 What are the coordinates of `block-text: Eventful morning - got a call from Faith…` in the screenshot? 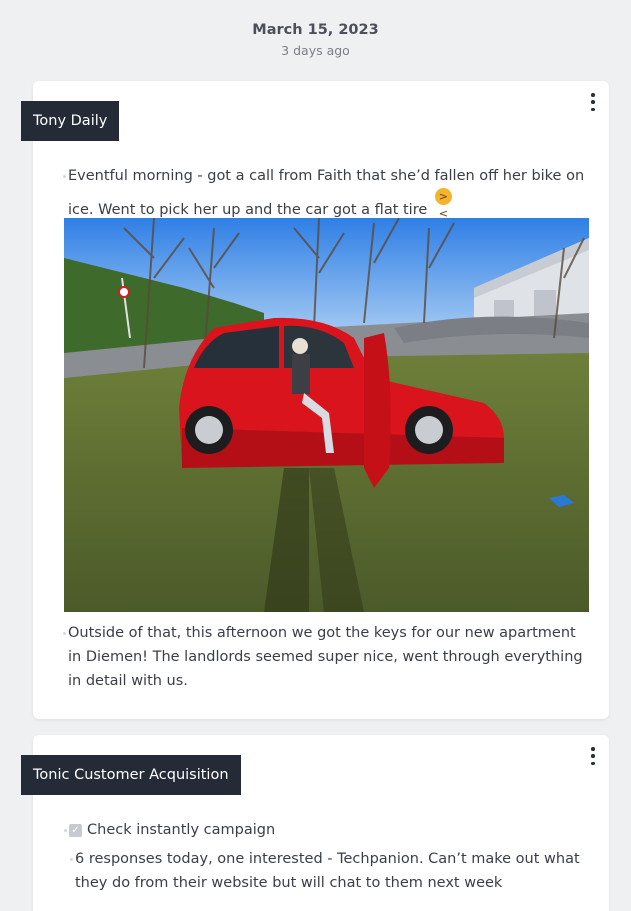 It's located at (326, 193).